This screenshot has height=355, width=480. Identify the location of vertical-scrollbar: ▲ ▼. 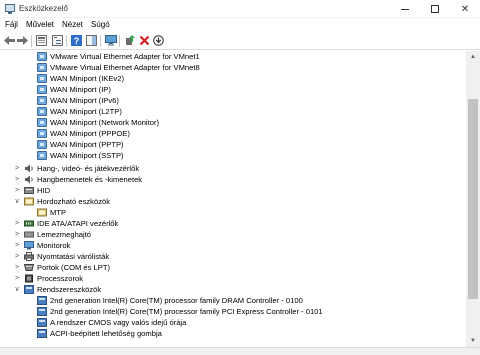
(473, 199).